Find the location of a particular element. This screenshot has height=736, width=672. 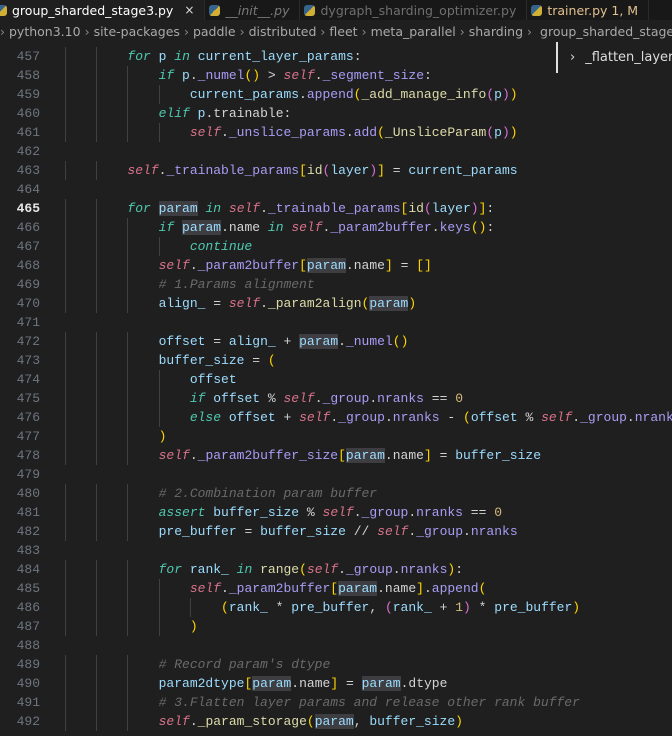

line-number: 480 is located at coordinates (28, 493).